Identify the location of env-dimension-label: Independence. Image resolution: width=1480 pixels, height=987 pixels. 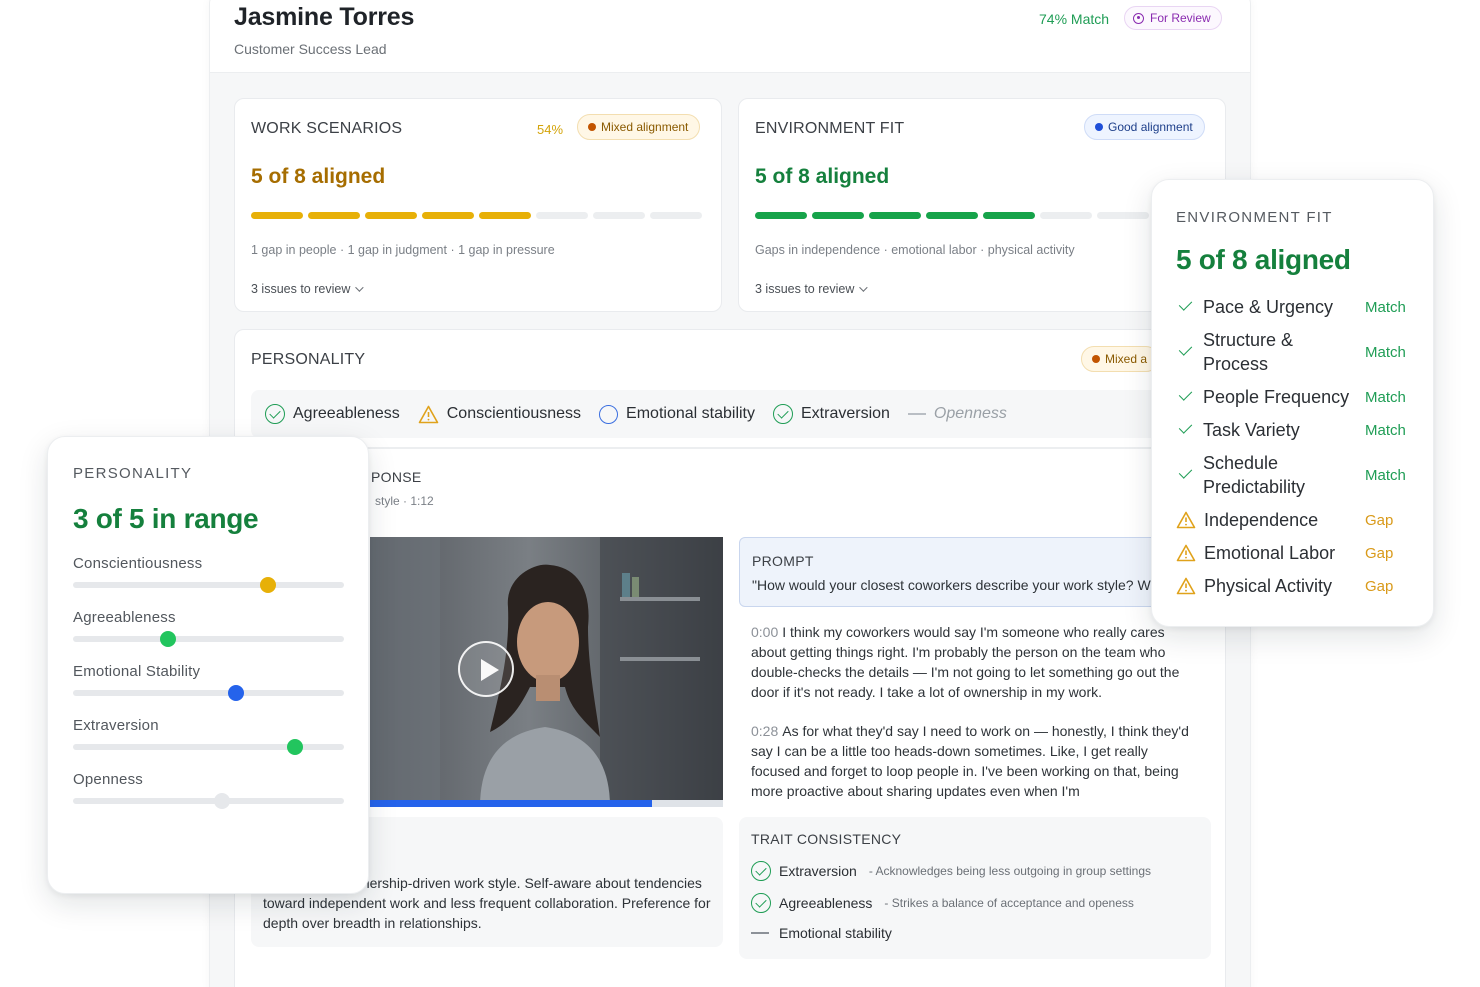
(1261, 520).